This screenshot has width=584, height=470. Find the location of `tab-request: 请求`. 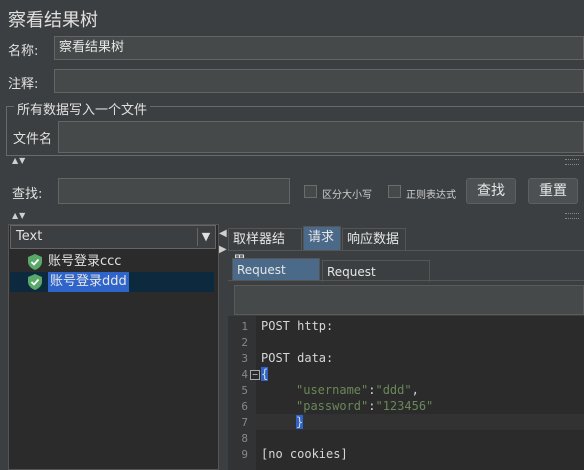

tab-request: 请求 is located at coordinates (322, 238).